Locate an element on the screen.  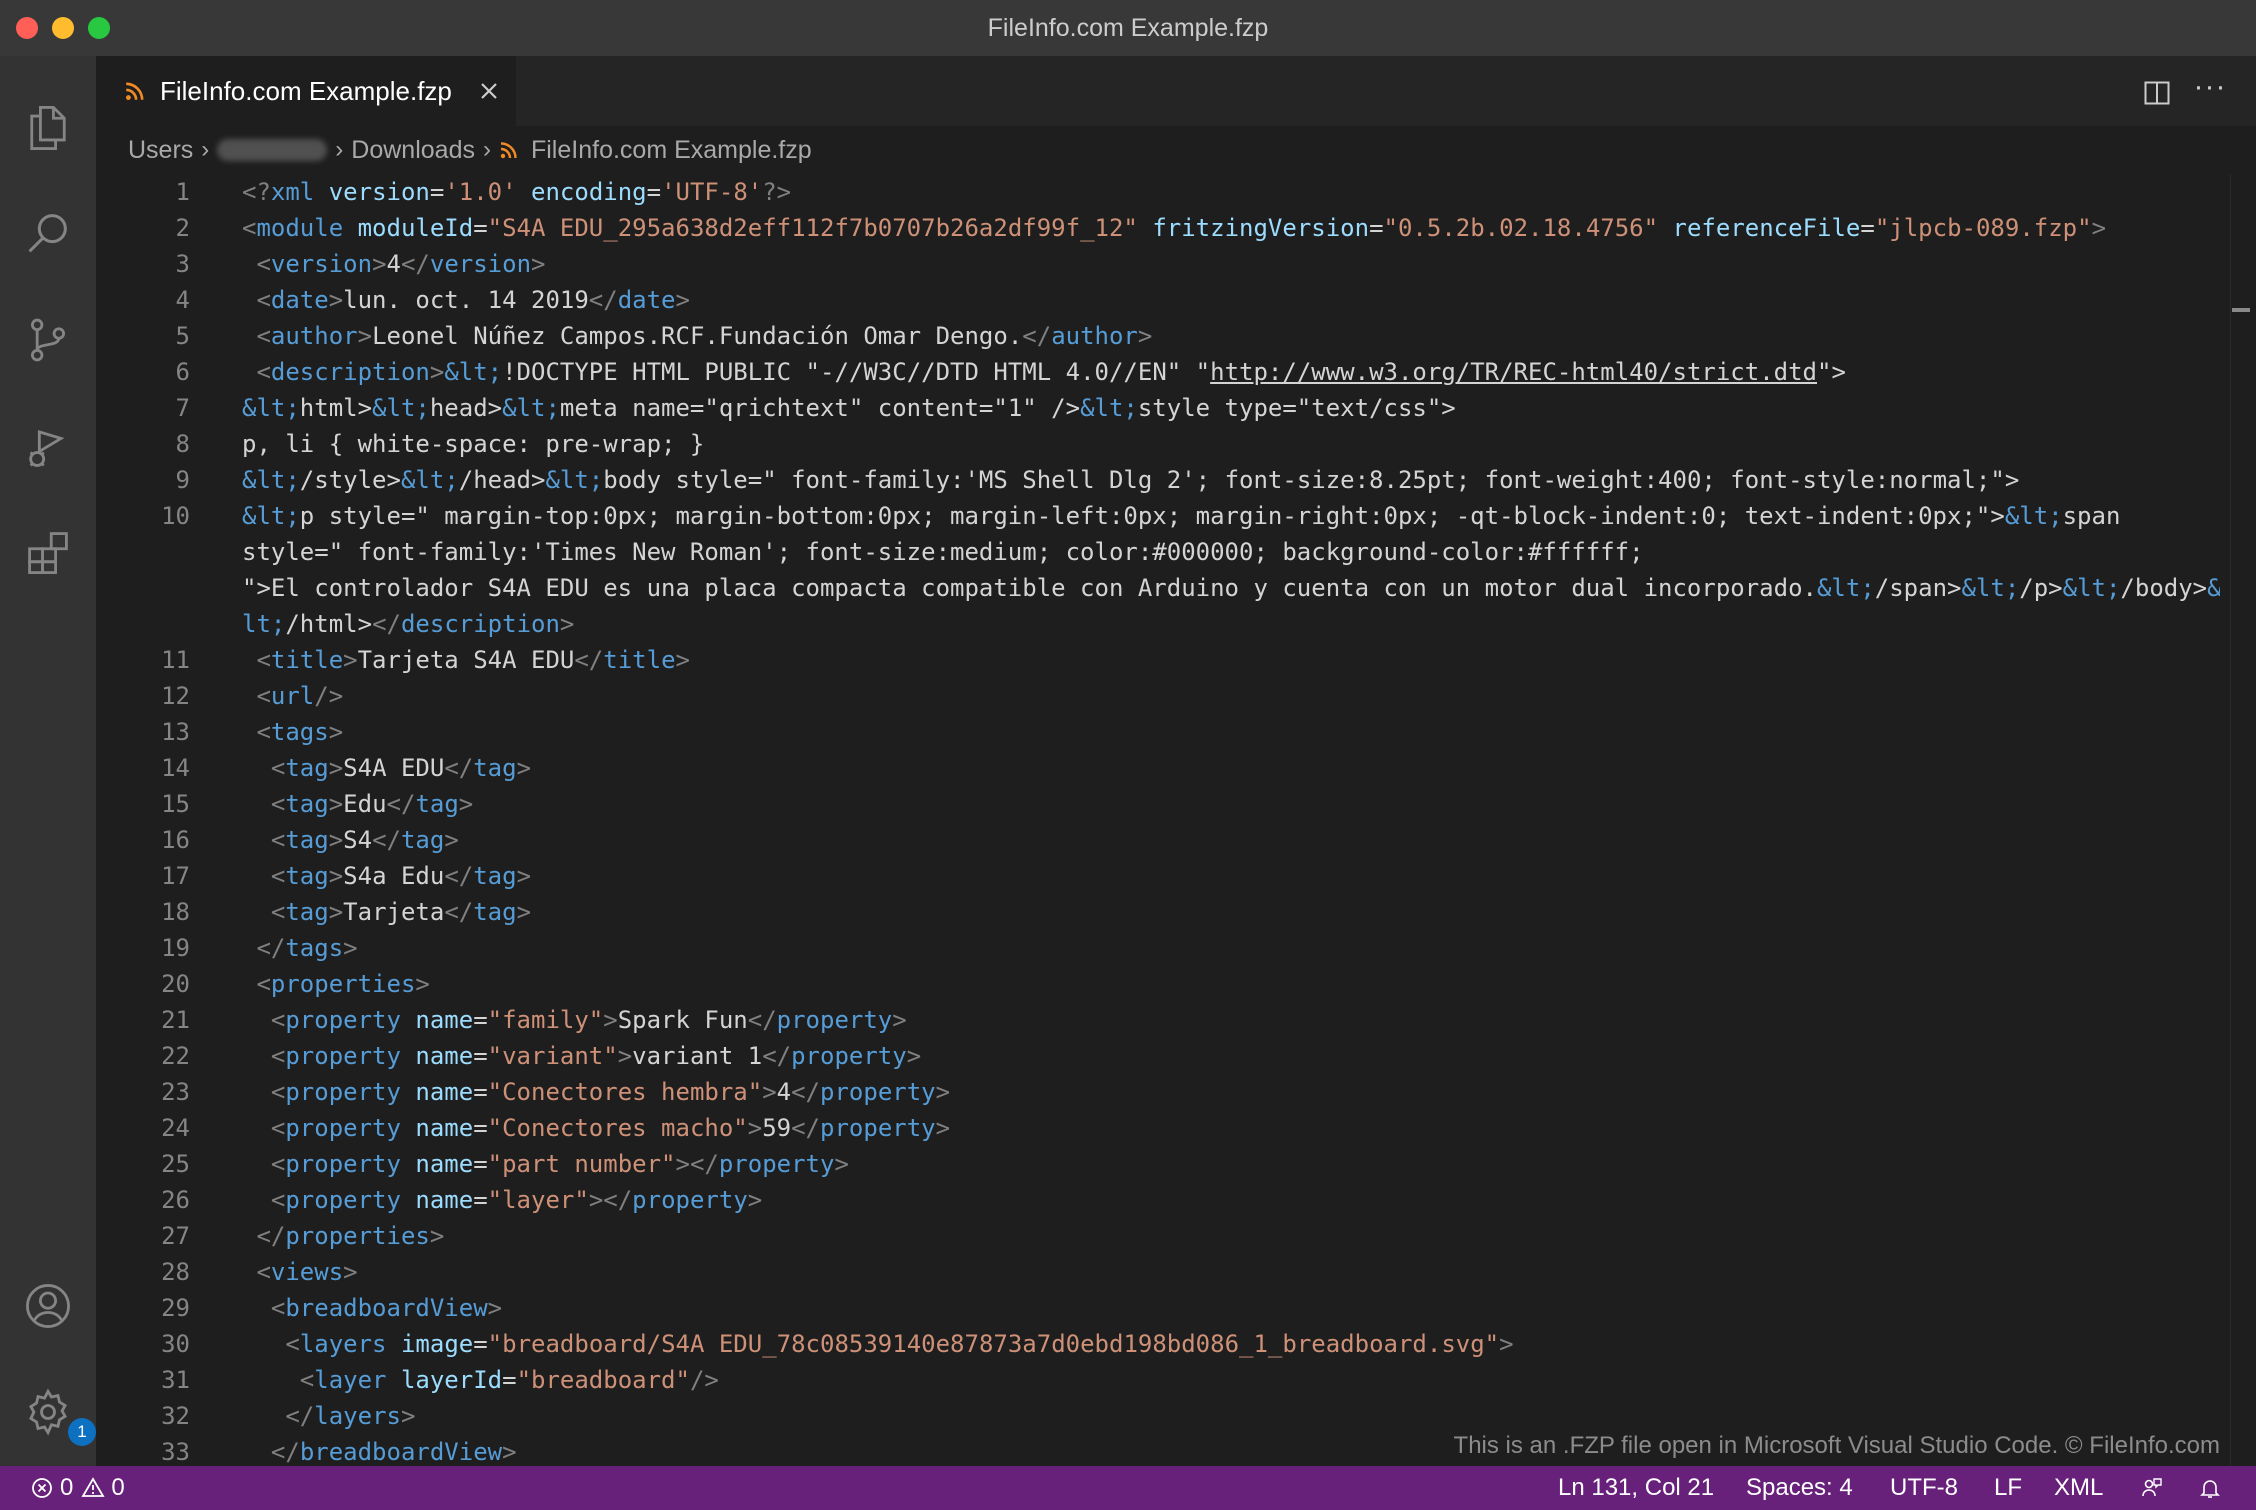
breadcrumb-item-users: Users is located at coordinates (160, 150).